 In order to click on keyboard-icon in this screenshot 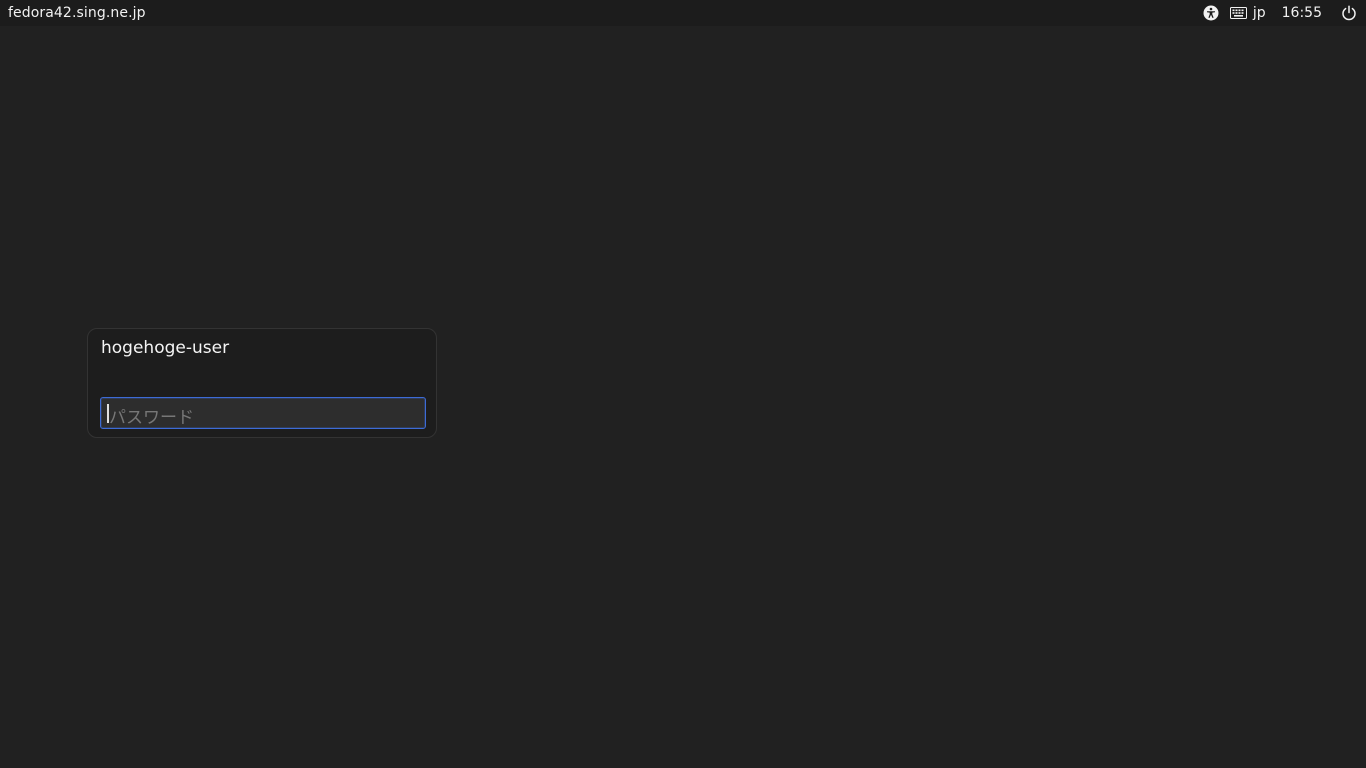, I will do `click(1238, 13)`.